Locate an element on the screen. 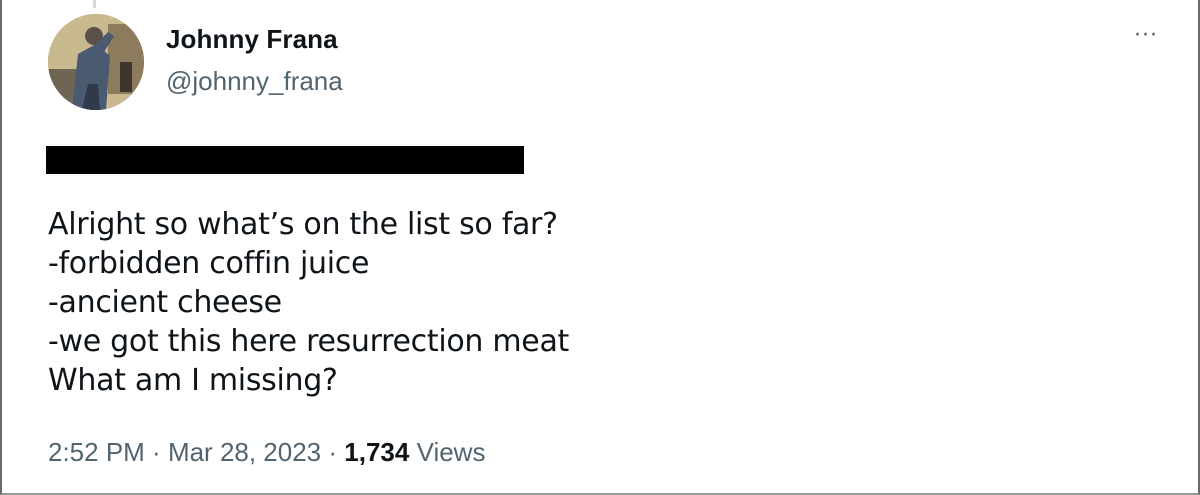  views-count: 1,734 is located at coordinates (377, 452).